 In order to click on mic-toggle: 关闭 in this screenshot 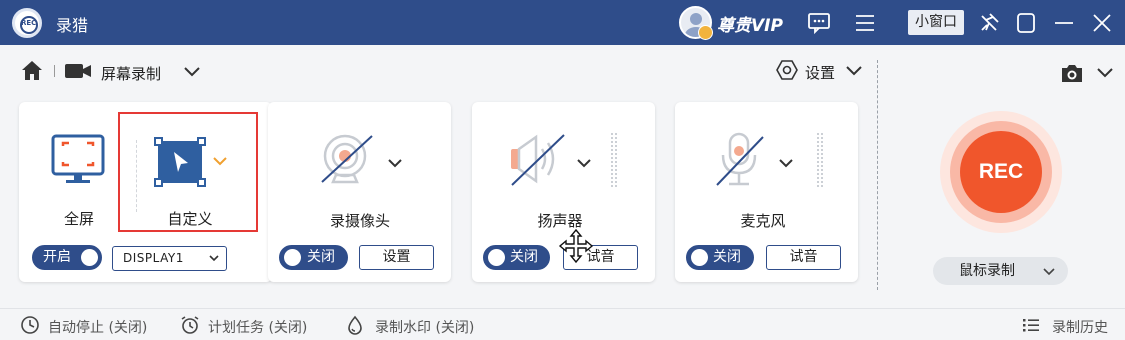, I will do `click(720, 257)`.